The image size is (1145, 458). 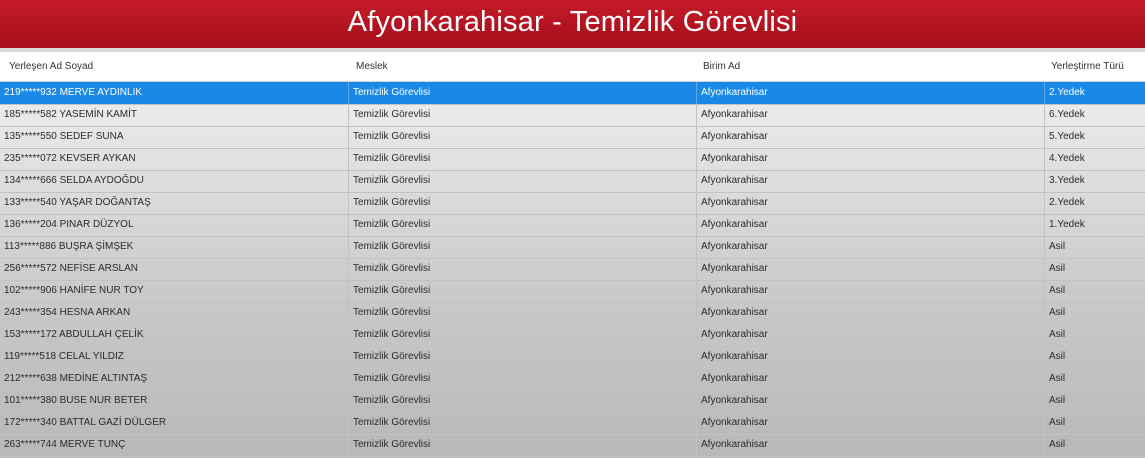 What do you see at coordinates (70, 158) in the screenshot?
I see `cell-name: 235*****072 KEVSER AYKAN` at bounding box center [70, 158].